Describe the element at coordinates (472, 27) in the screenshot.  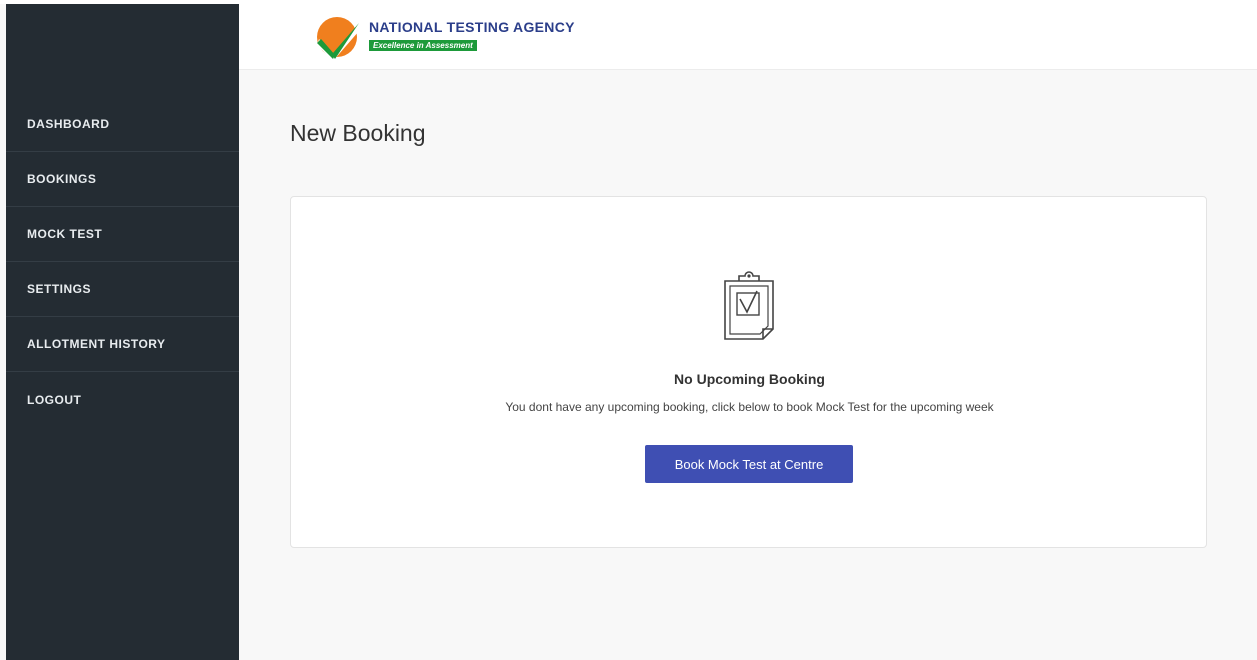
I see `logo-title: NATIONAL TESTING AGENCY` at that location.